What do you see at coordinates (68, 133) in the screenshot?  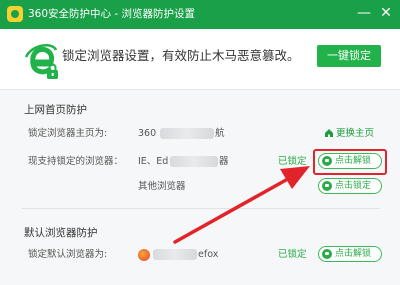 I see `homepage-label: 锁定浏览器主页为:` at bounding box center [68, 133].